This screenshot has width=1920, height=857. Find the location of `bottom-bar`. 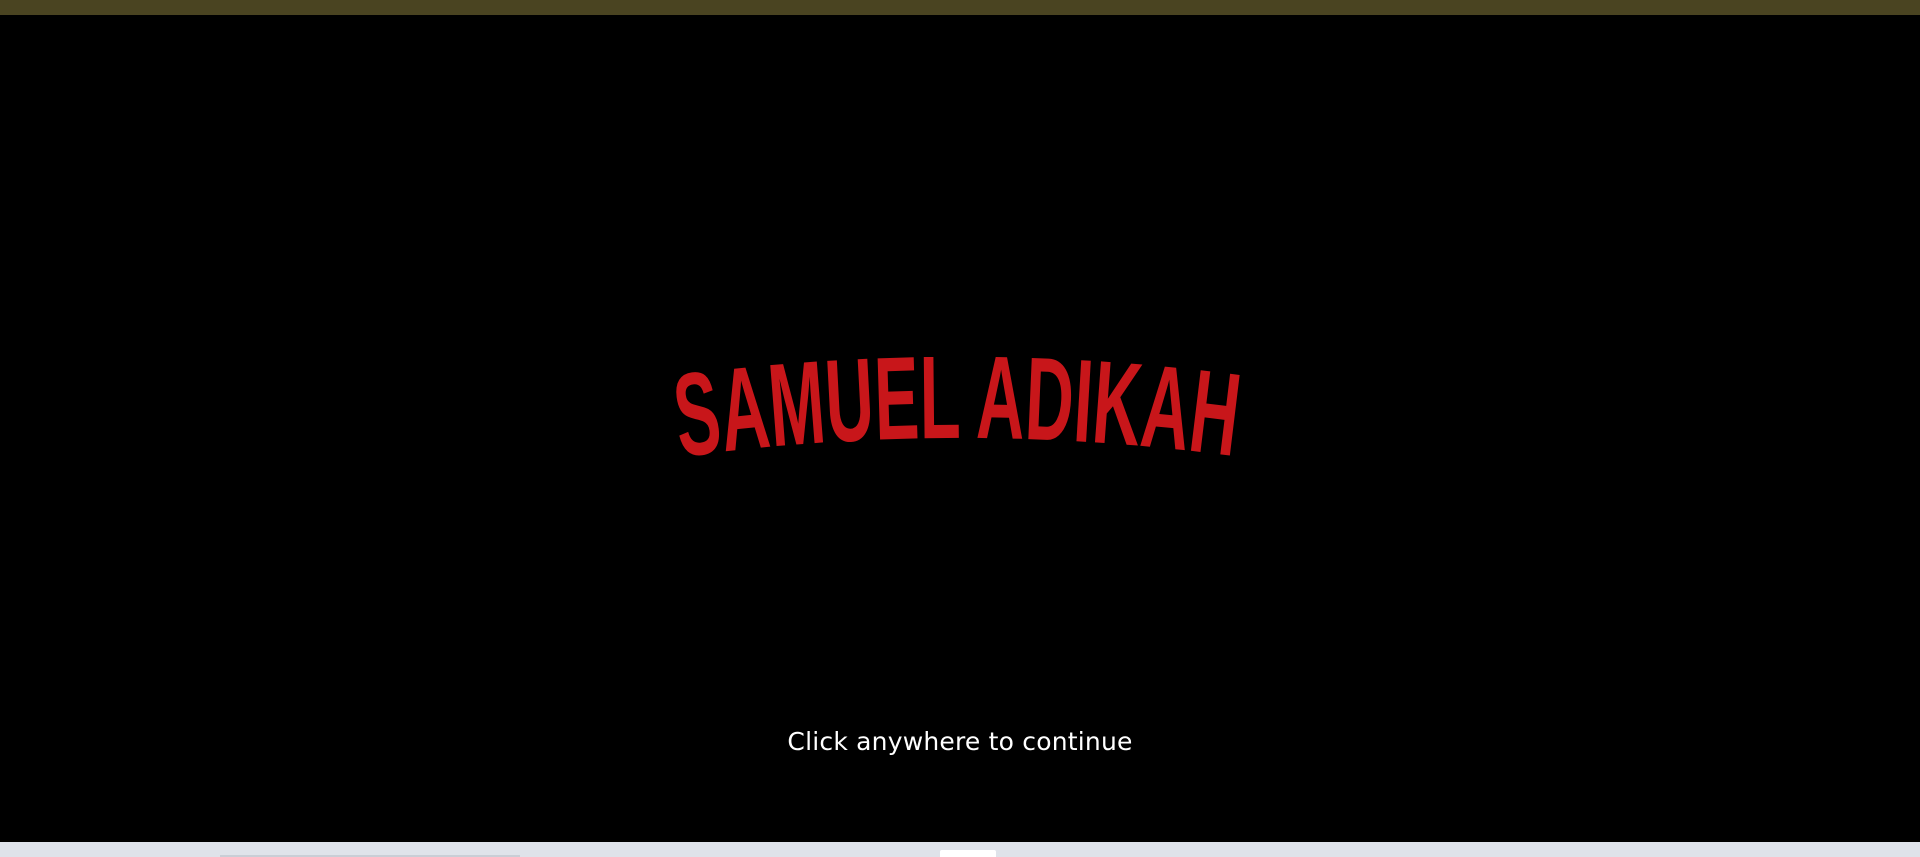

bottom-bar is located at coordinates (960, 849).